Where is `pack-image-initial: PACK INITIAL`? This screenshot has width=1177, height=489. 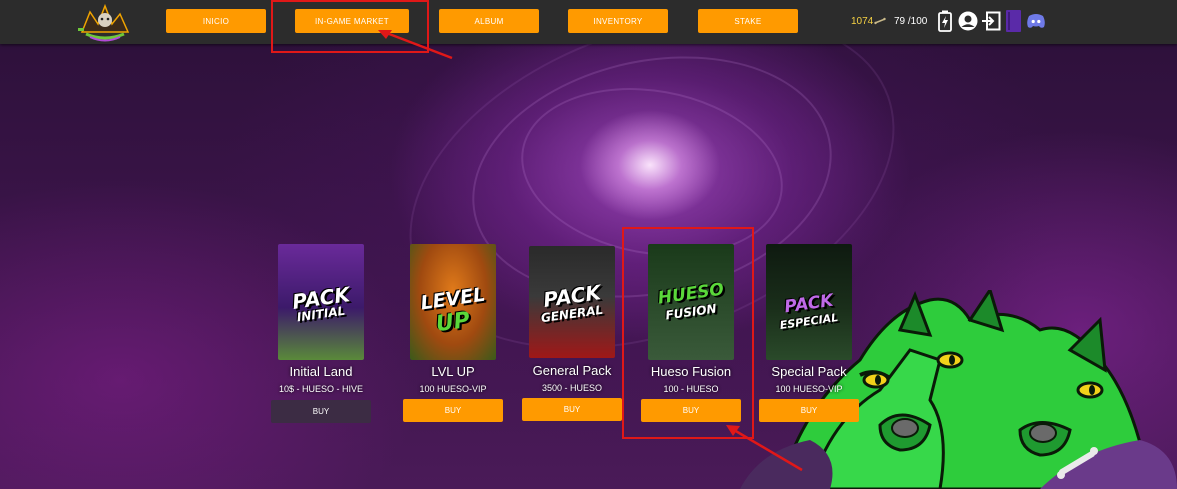 pack-image-initial: PACK INITIAL is located at coordinates (321, 302).